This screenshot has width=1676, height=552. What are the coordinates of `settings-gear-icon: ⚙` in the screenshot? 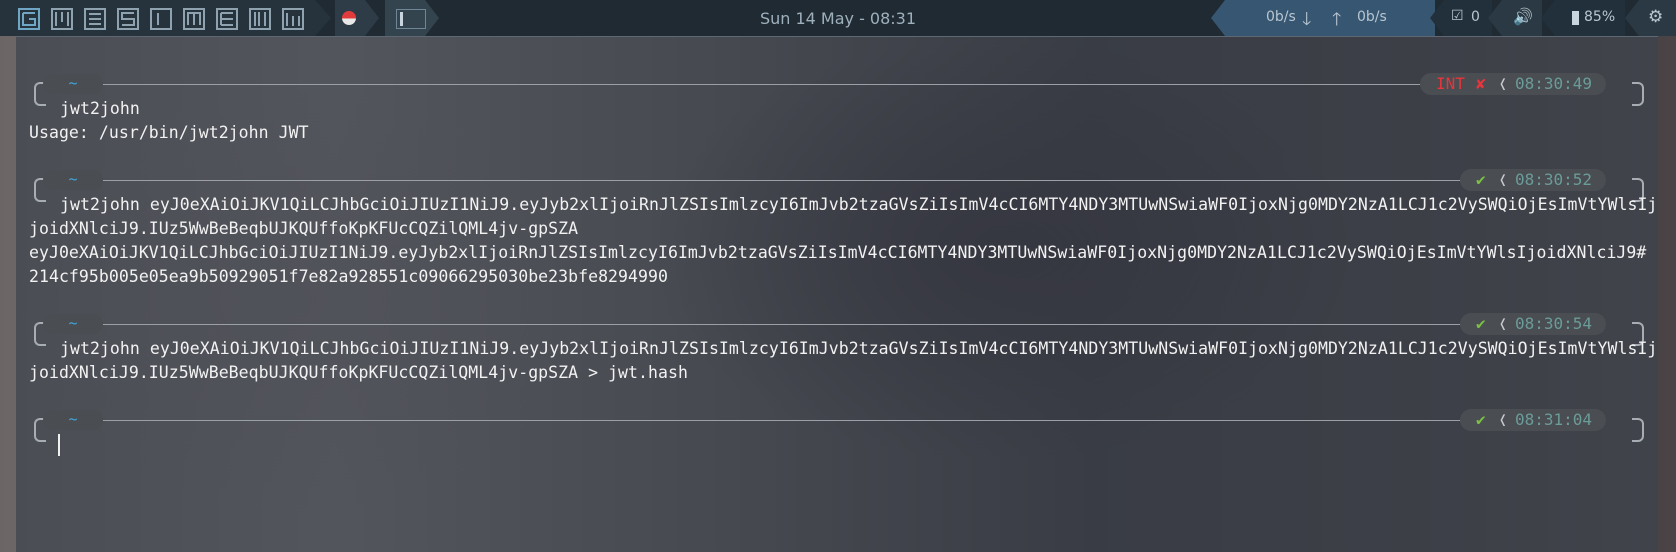 It's located at (1655, 17).